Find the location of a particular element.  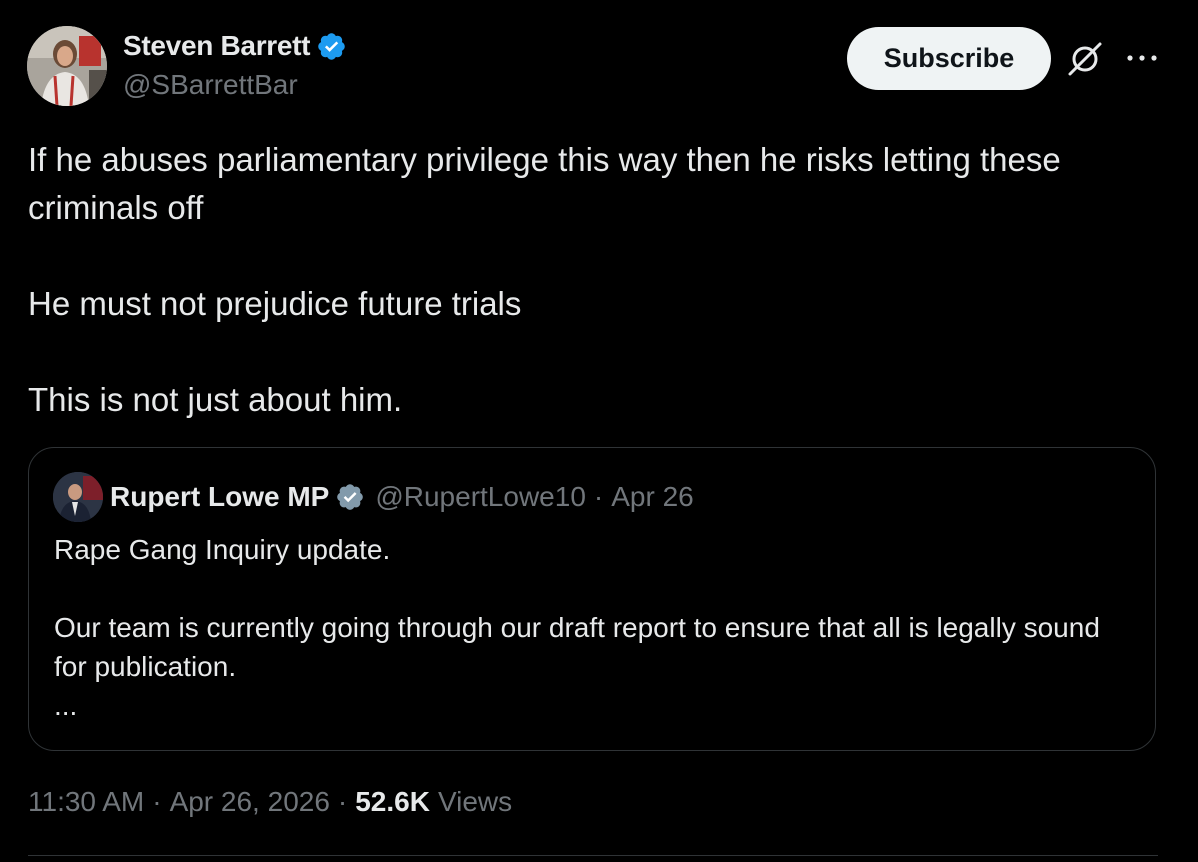

quoted-tweet-date: Apr 26 is located at coordinates (652, 497).